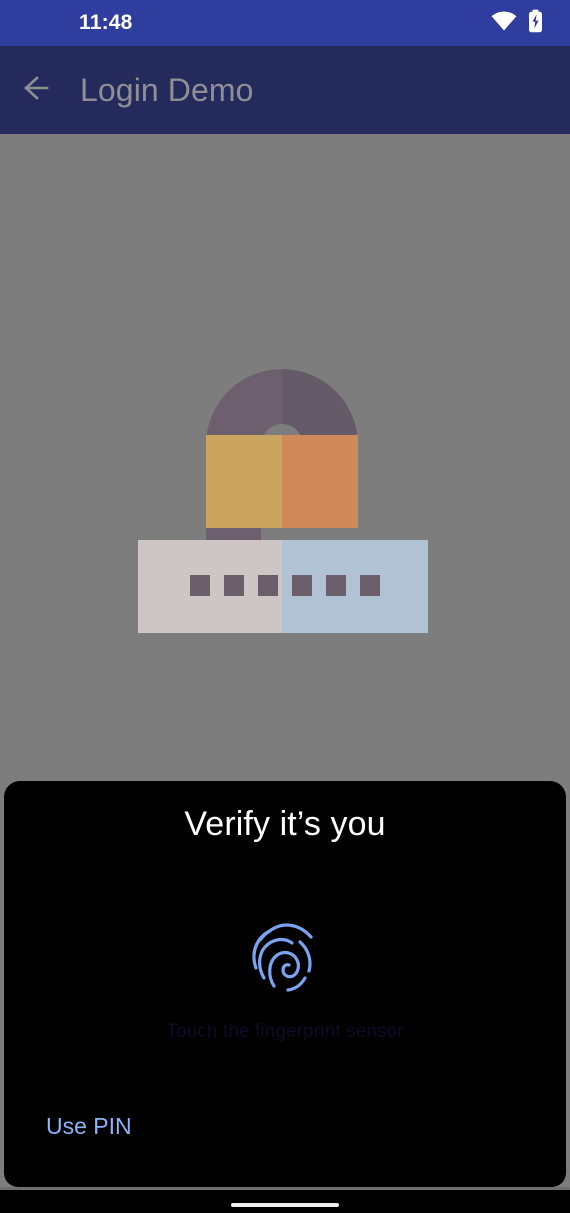 The width and height of the screenshot is (570, 1213). What do you see at coordinates (89, 1126) in the screenshot?
I see `use-pin-button: Use PIN` at bounding box center [89, 1126].